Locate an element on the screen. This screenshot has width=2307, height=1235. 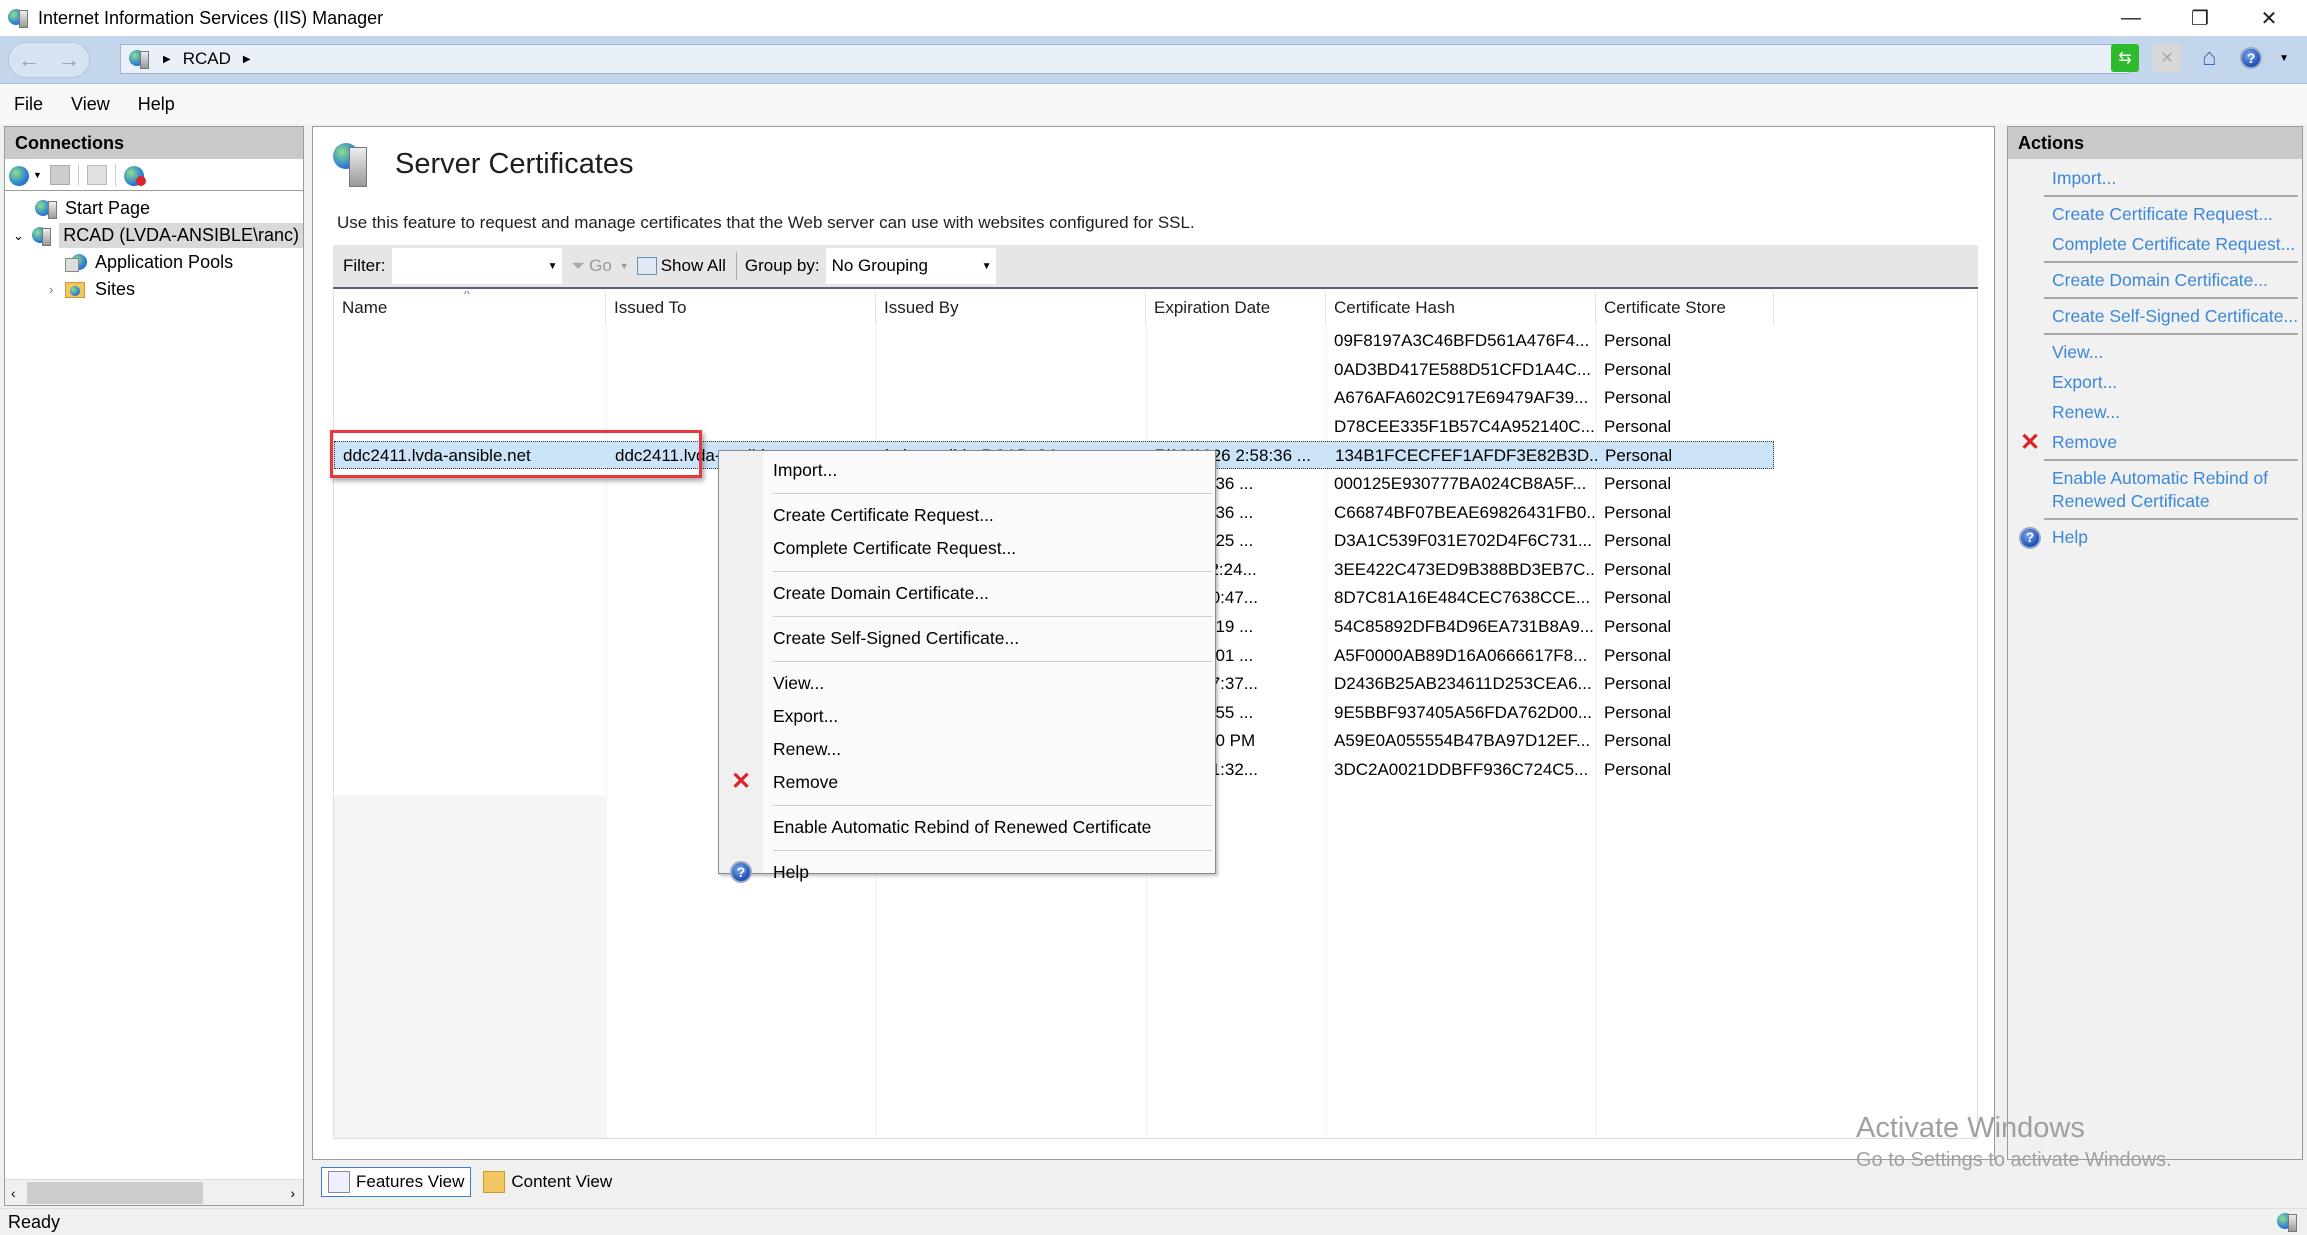
column-header-certificate-hash: Certificate Hash is located at coordinates (1461, 308).